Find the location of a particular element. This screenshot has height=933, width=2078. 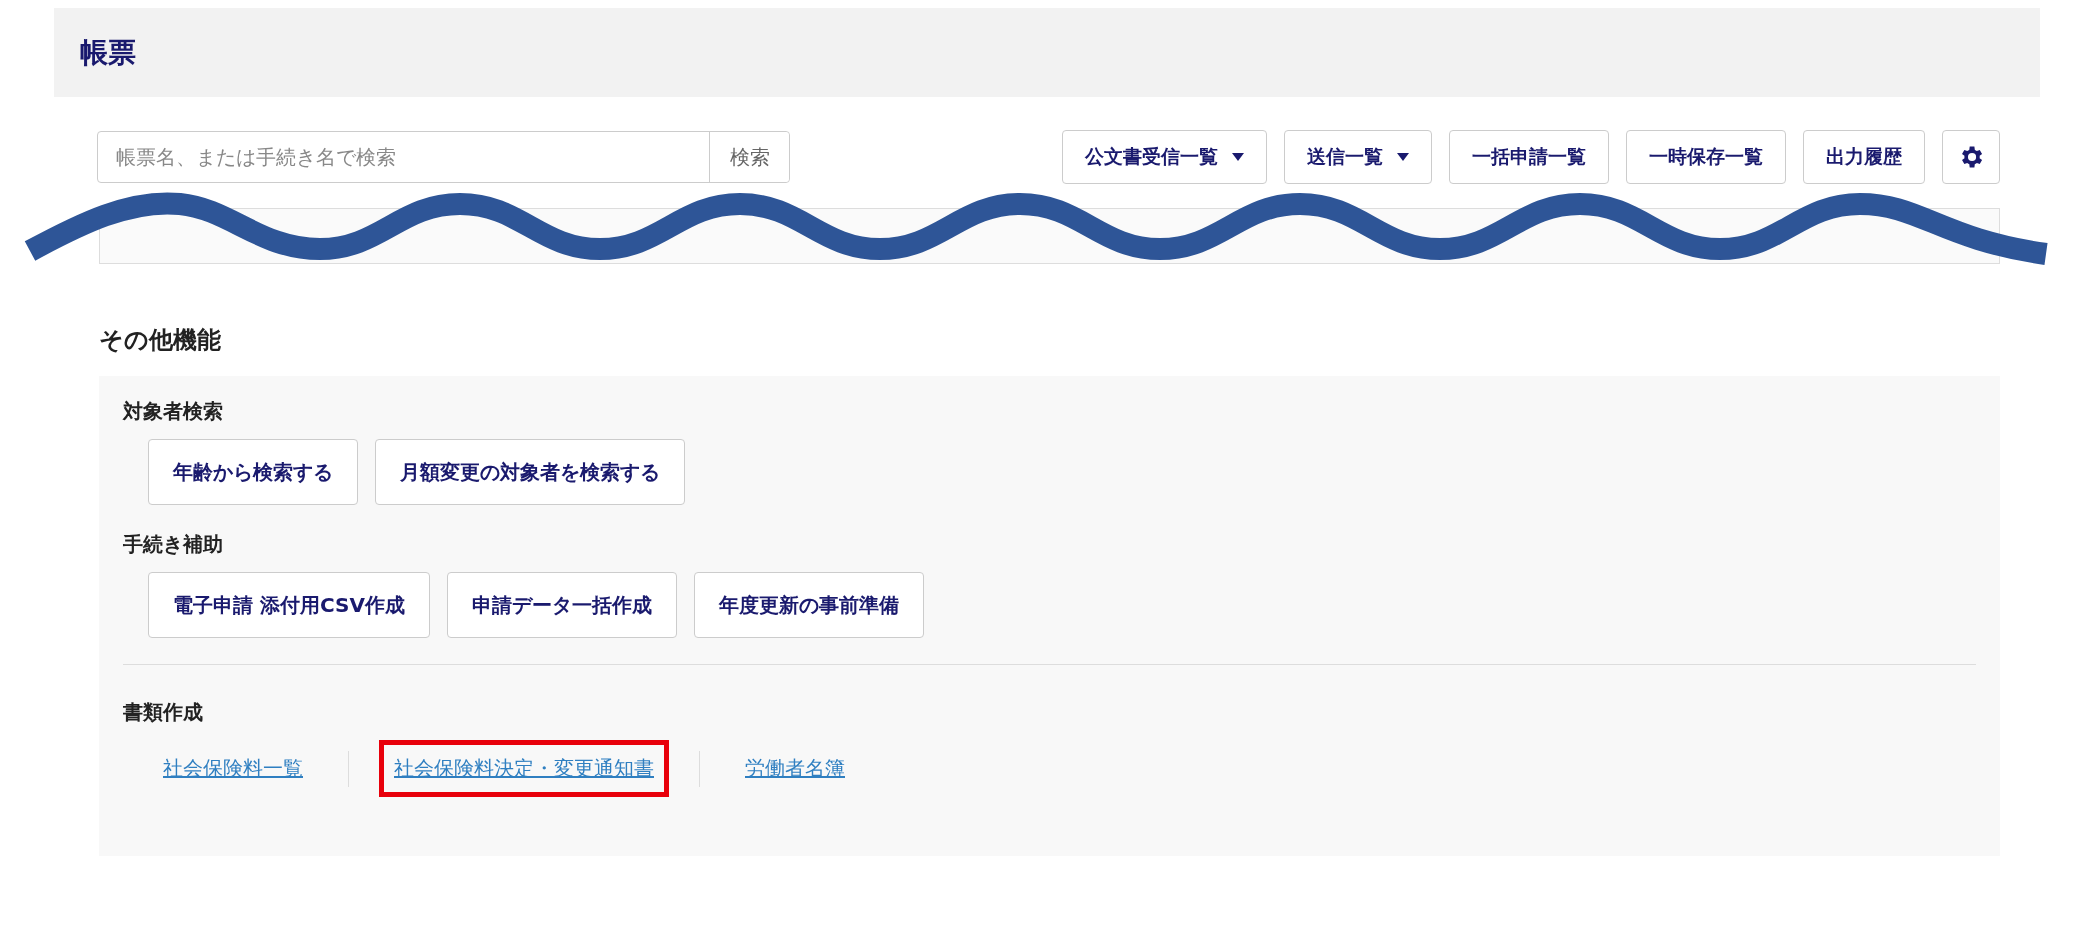

toolbar-button: 一括申請一覧 is located at coordinates (1529, 157).